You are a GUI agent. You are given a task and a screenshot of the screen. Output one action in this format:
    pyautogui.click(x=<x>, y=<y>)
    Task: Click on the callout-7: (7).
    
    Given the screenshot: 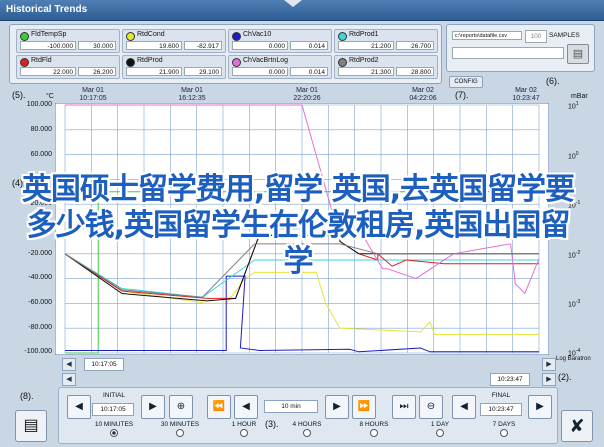 What is the action you would take?
    pyautogui.click(x=462, y=95)
    